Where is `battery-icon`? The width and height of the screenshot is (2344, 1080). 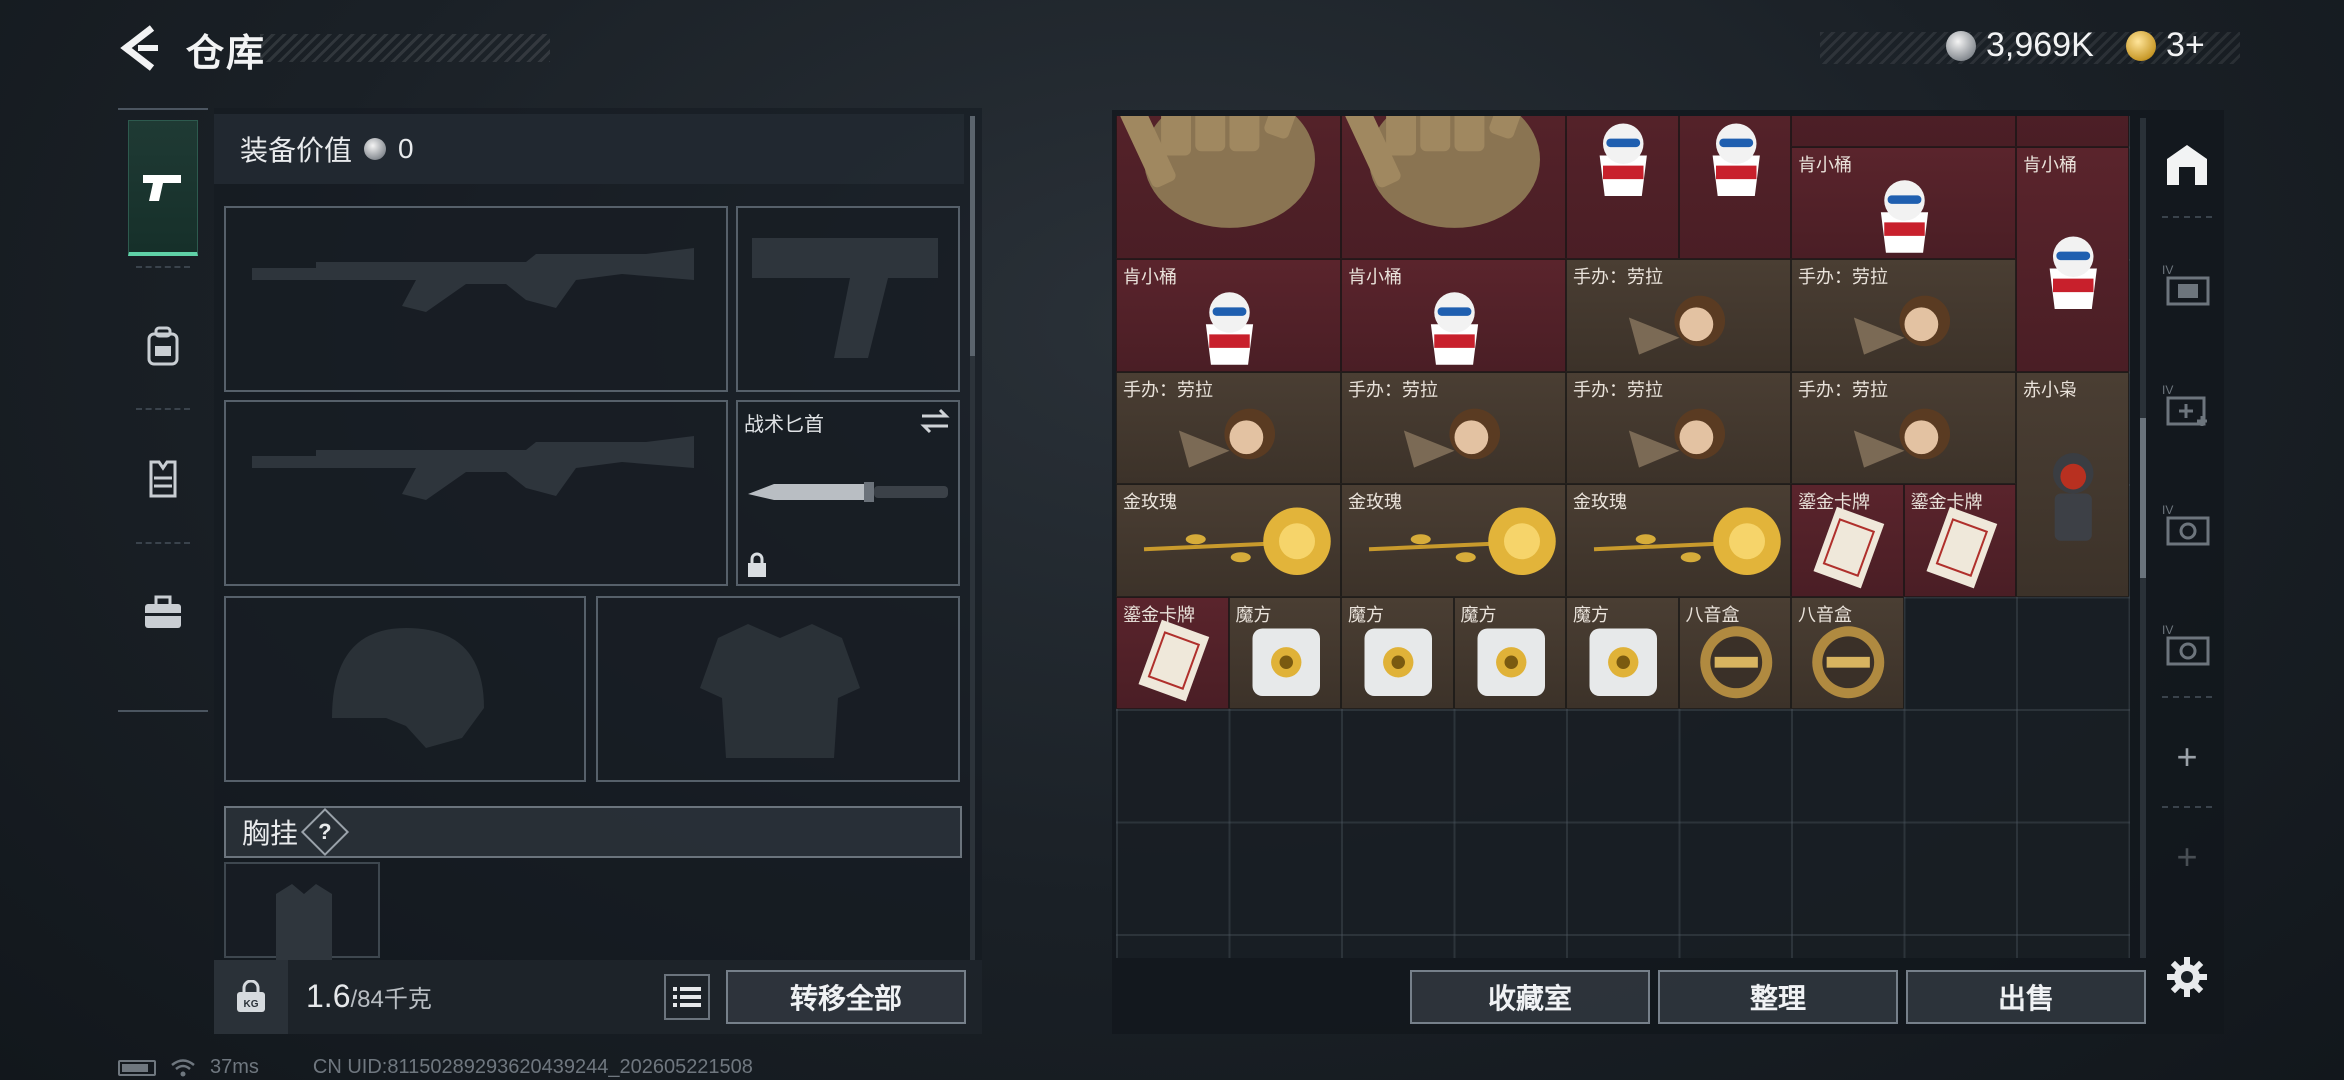 battery-icon is located at coordinates (137, 1067).